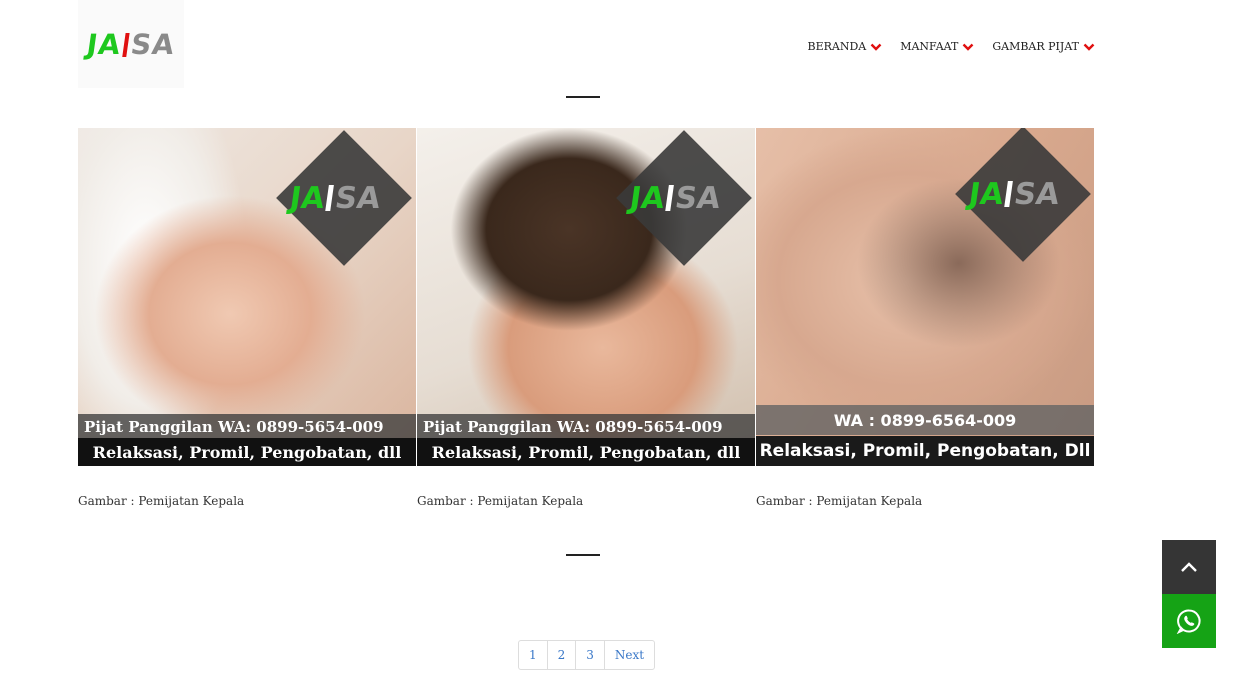 The height and width of the screenshot is (688, 1251). Describe the element at coordinates (837, 46) in the screenshot. I see `nav-item-label: BERANDA` at that location.